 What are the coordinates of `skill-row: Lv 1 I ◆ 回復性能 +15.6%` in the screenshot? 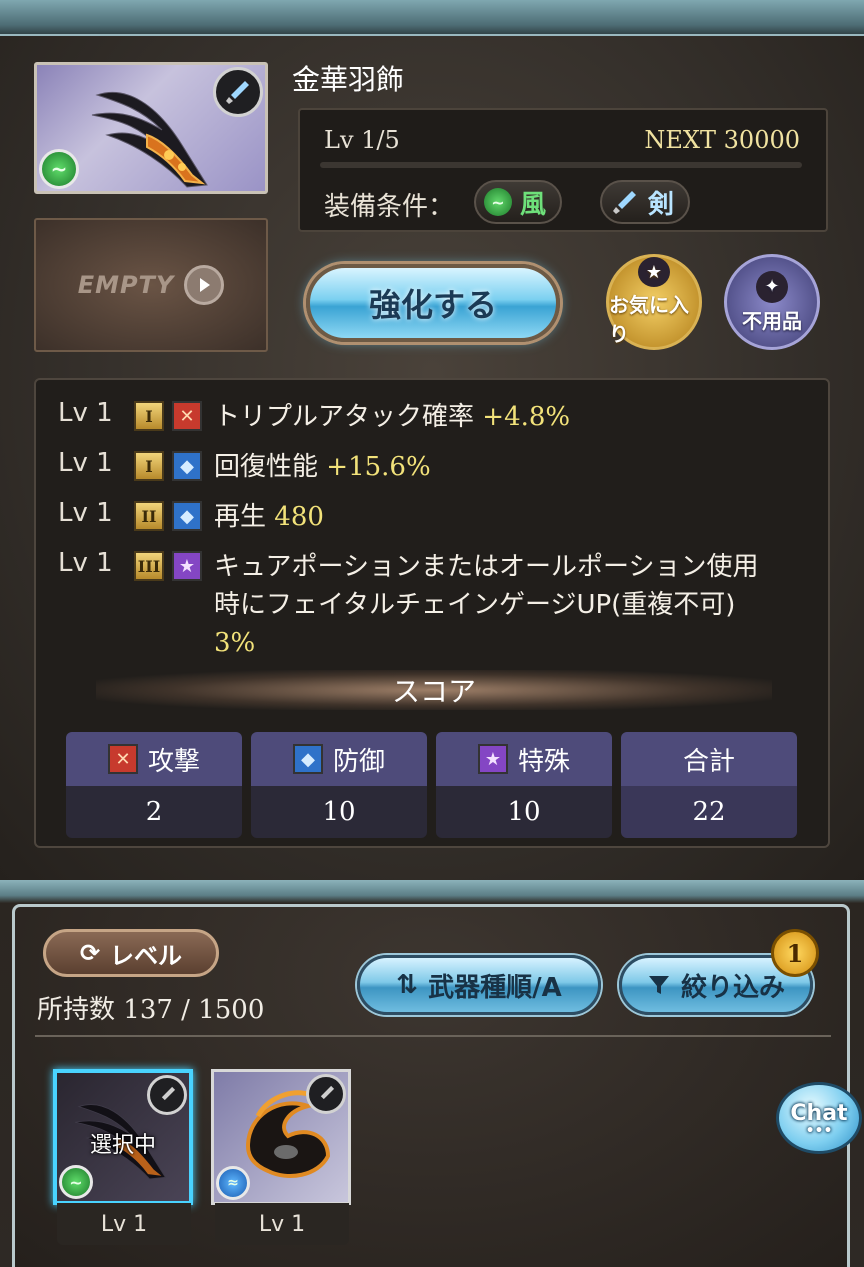 It's located at (244, 467).